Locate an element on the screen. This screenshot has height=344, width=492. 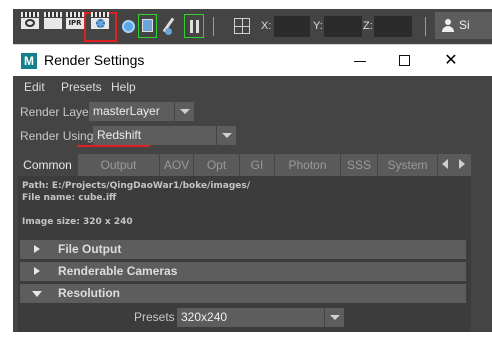
snap-icon is located at coordinates (242, 26).